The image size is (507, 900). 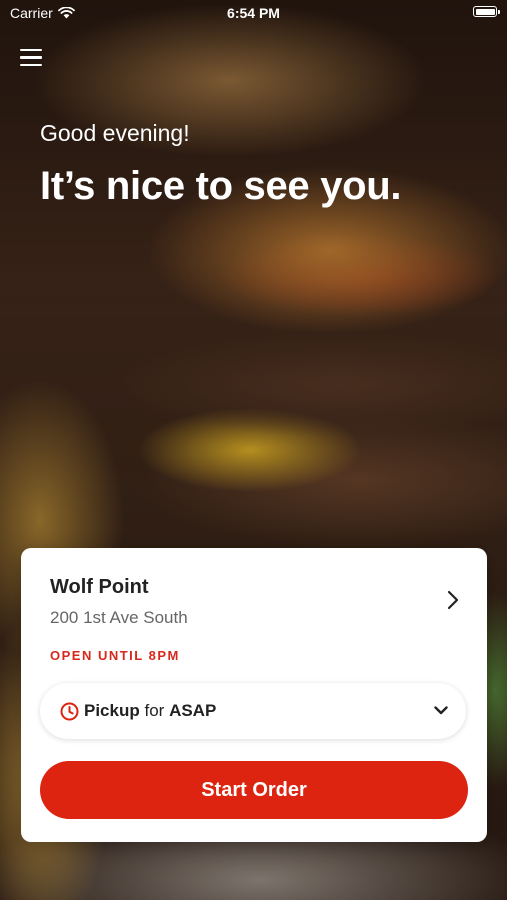 What do you see at coordinates (99, 587) in the screenshot?
I see `location-name: Wolf Point` at bounding box center [99, 587].